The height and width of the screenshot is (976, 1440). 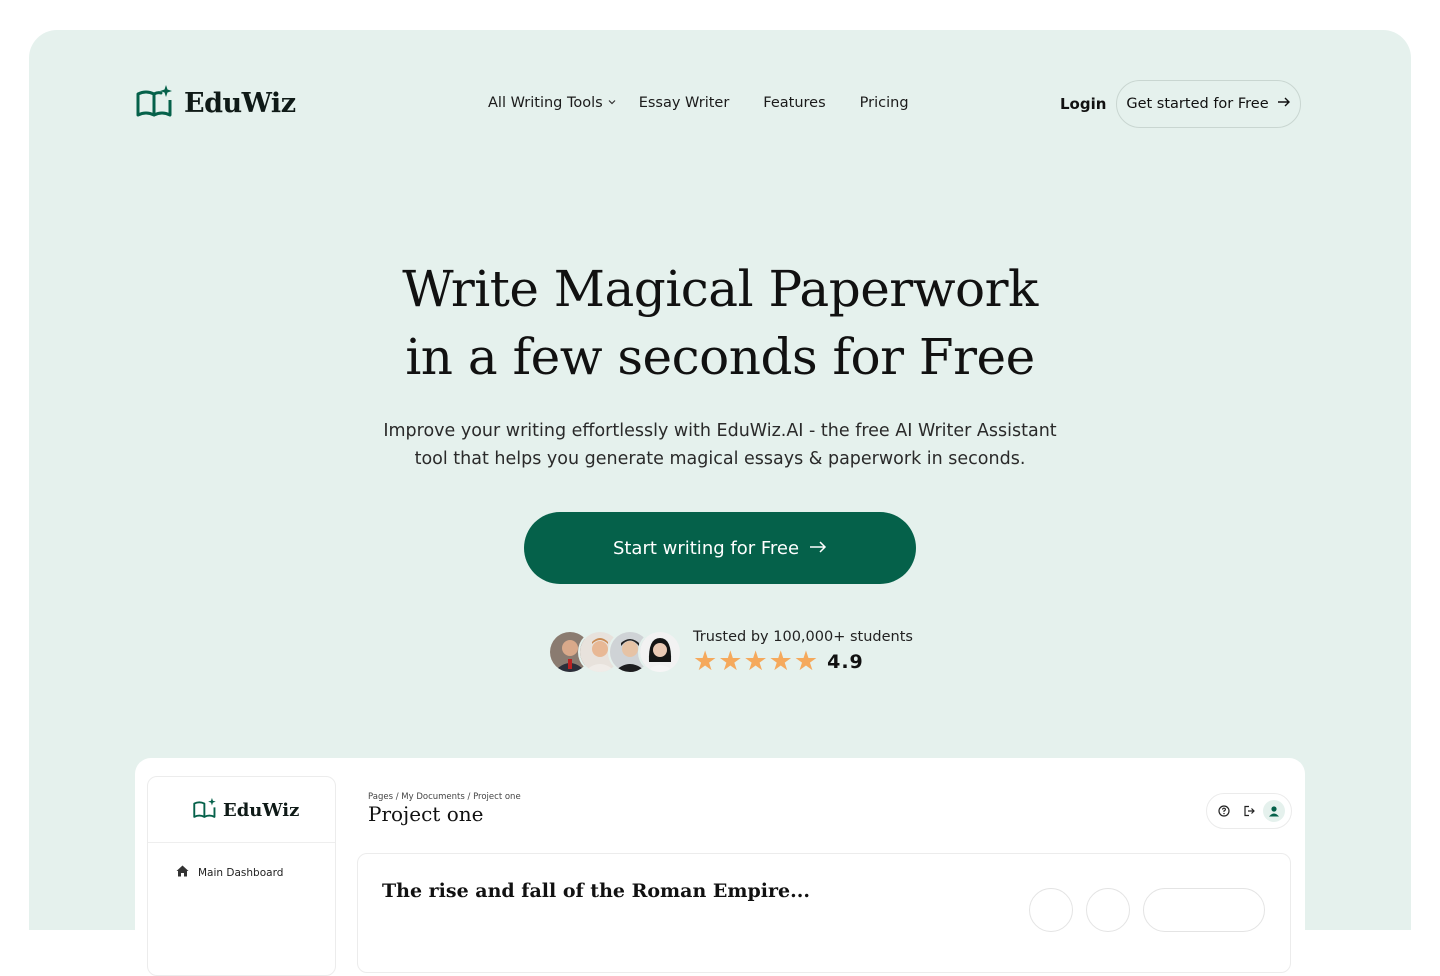 I want to click on brand-logo: EduWiz, so click(x=216, y=103).